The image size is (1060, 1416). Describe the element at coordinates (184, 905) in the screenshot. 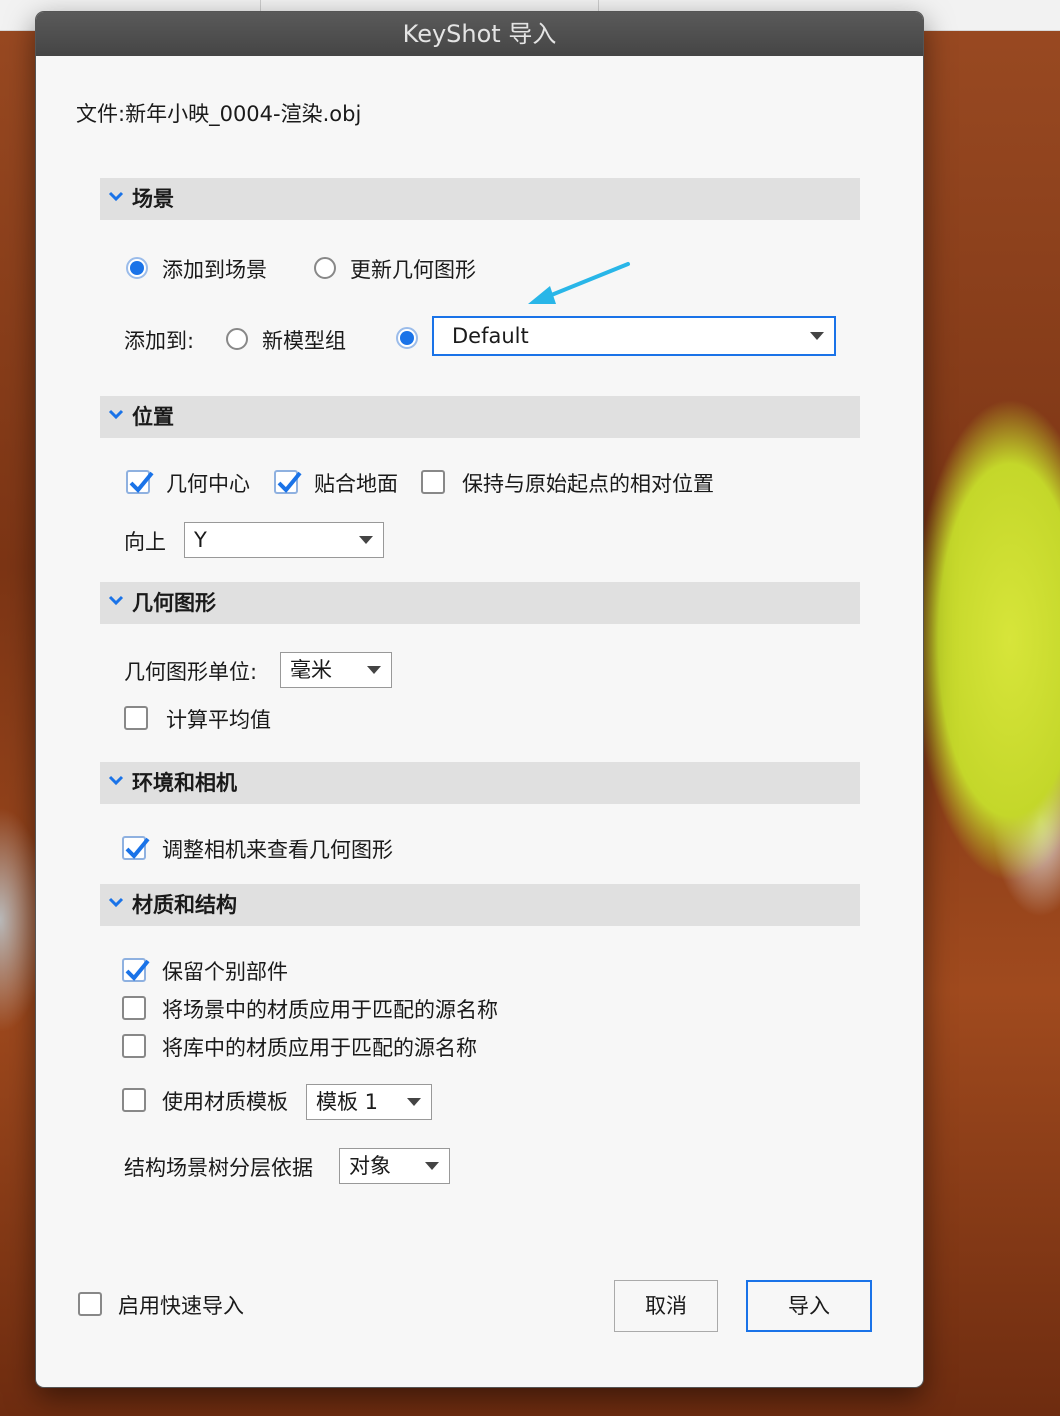

I see `section-materials-title: 材质和结构` at that location.